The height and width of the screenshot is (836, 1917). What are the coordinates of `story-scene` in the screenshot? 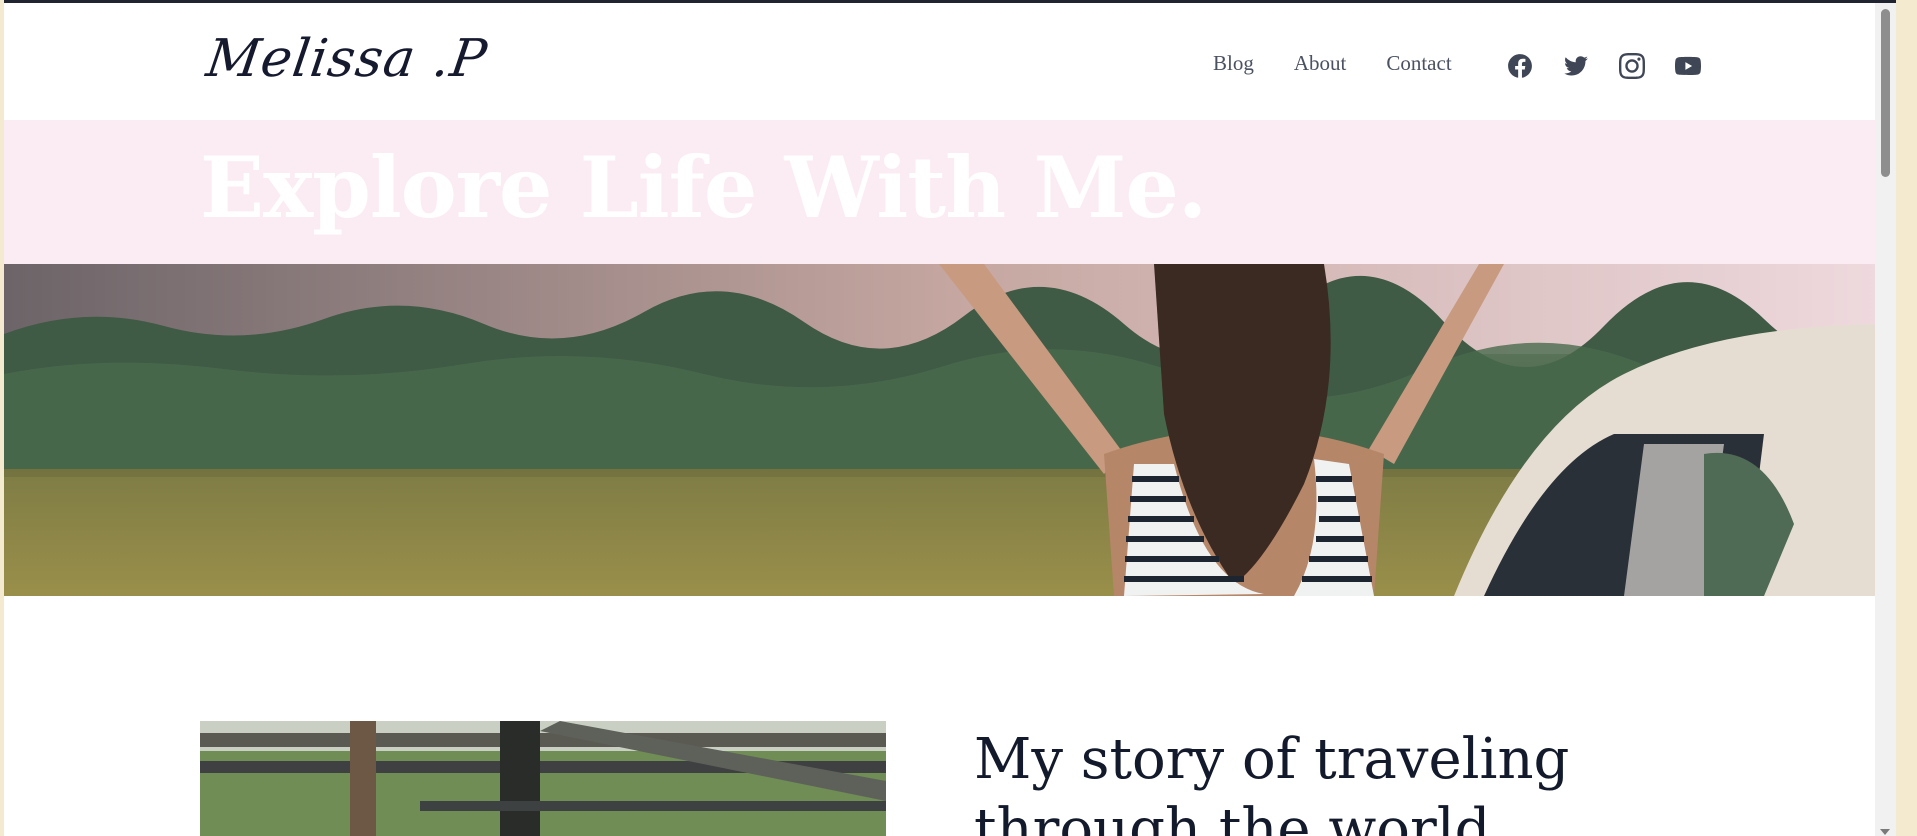 It's located at (543, 778).